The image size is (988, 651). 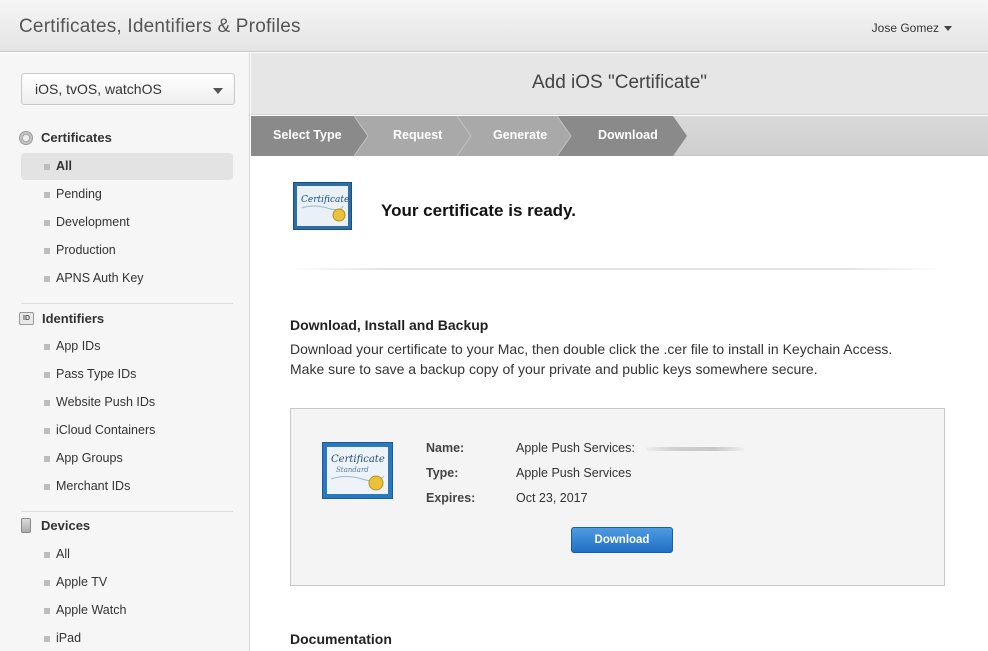 I want to click on name-label: Name:, so click(x=445, y=448).